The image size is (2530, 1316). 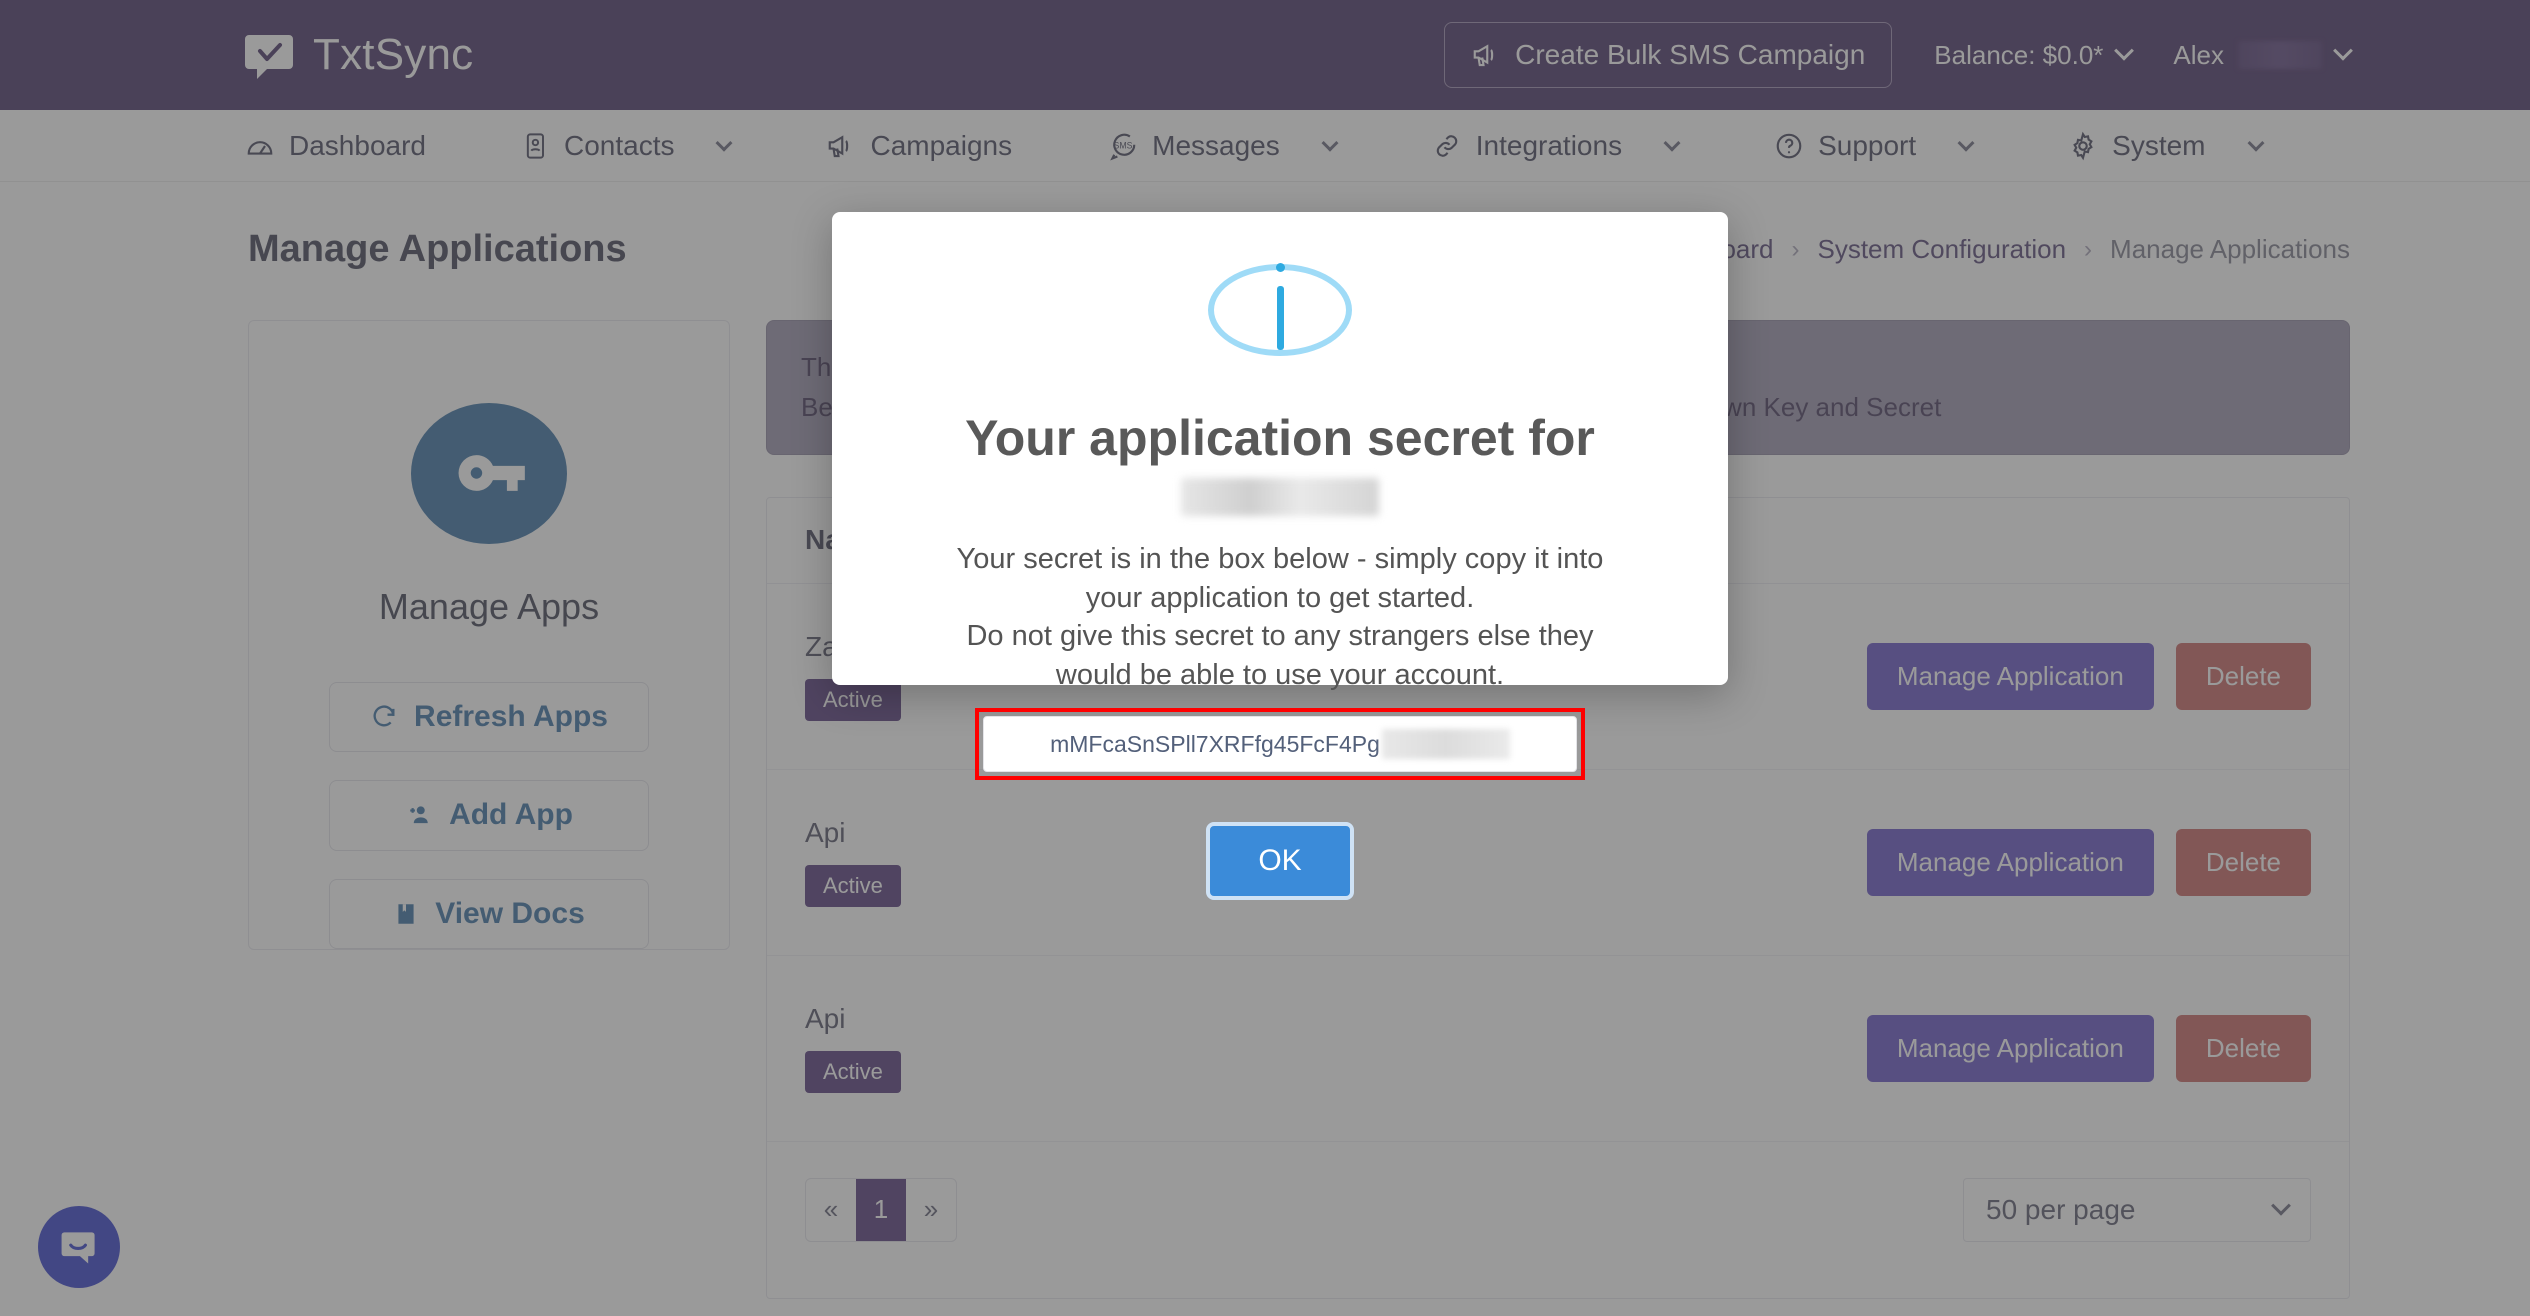 What do you see at coordinates (1215, 743) in the screenshot?
I see `application-secret-value: mMFcaSnSPll7XRFfg45FcF4Pg` at bounding box center [1215, 743].